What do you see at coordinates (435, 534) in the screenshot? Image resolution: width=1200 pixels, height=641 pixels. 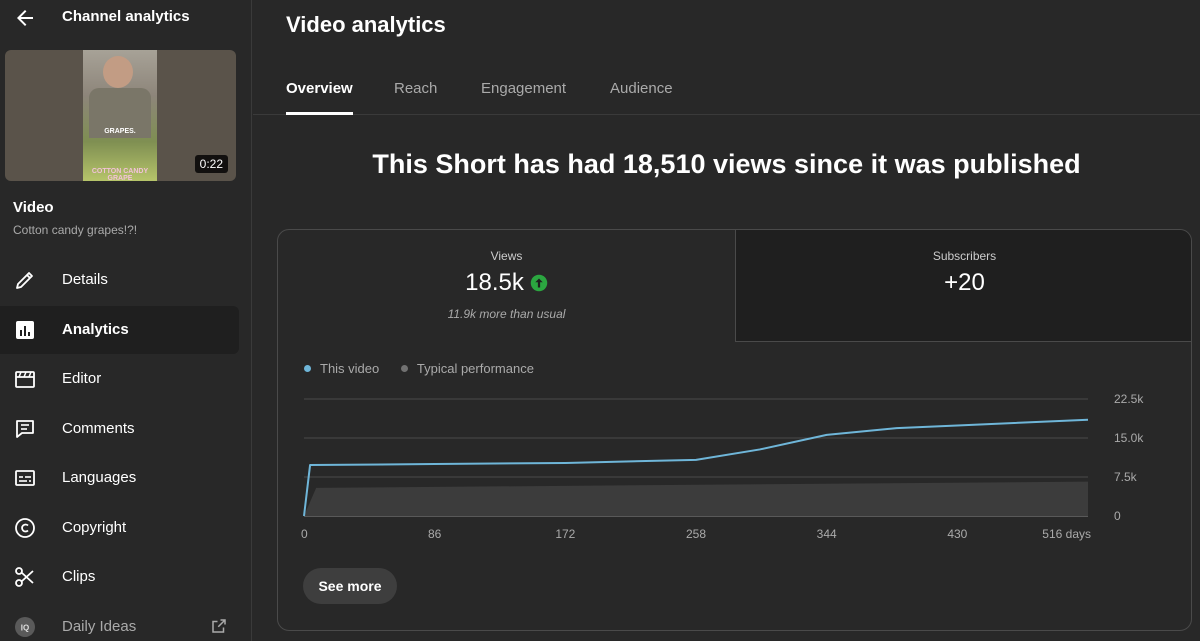 I see `x-tick-label: 86` at bounding box center [435, 534].